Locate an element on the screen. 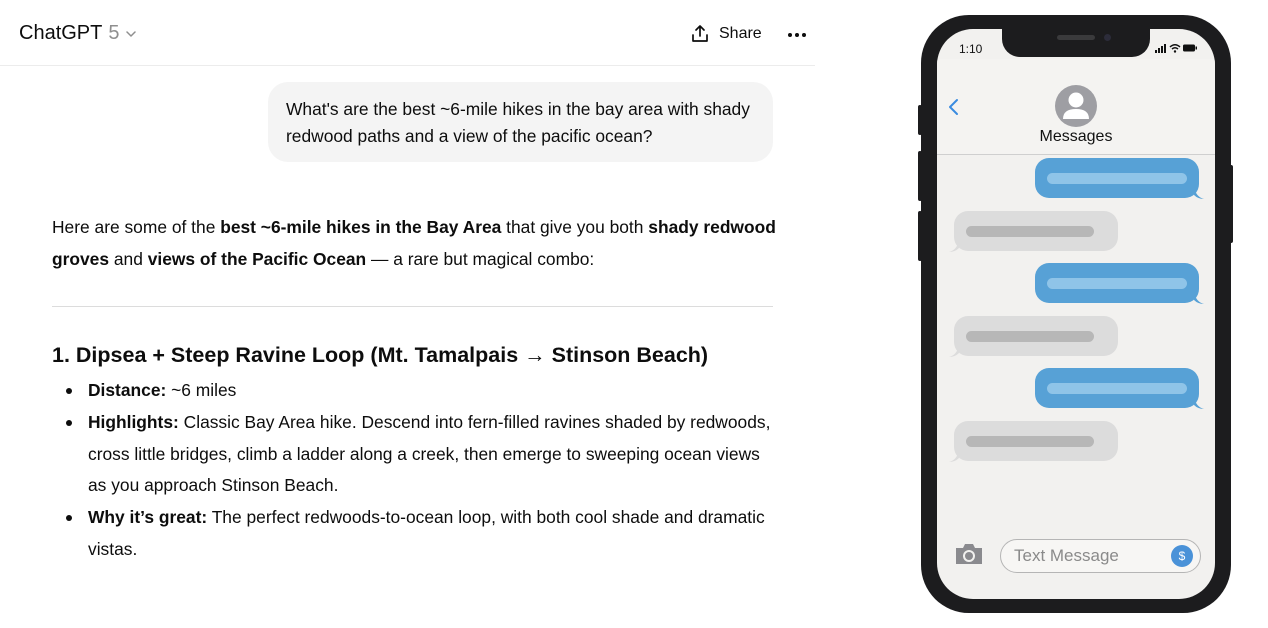  signal-icon is located at coordinates (1160, 48).